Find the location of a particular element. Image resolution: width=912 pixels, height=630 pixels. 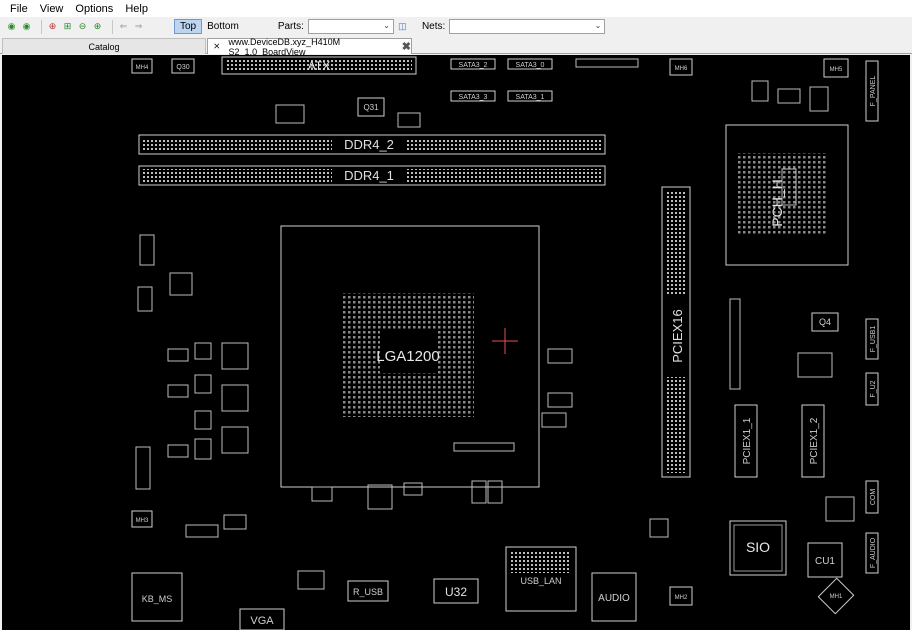

f-audio-header: F_AUDIO is located at coordinates (872, 553).